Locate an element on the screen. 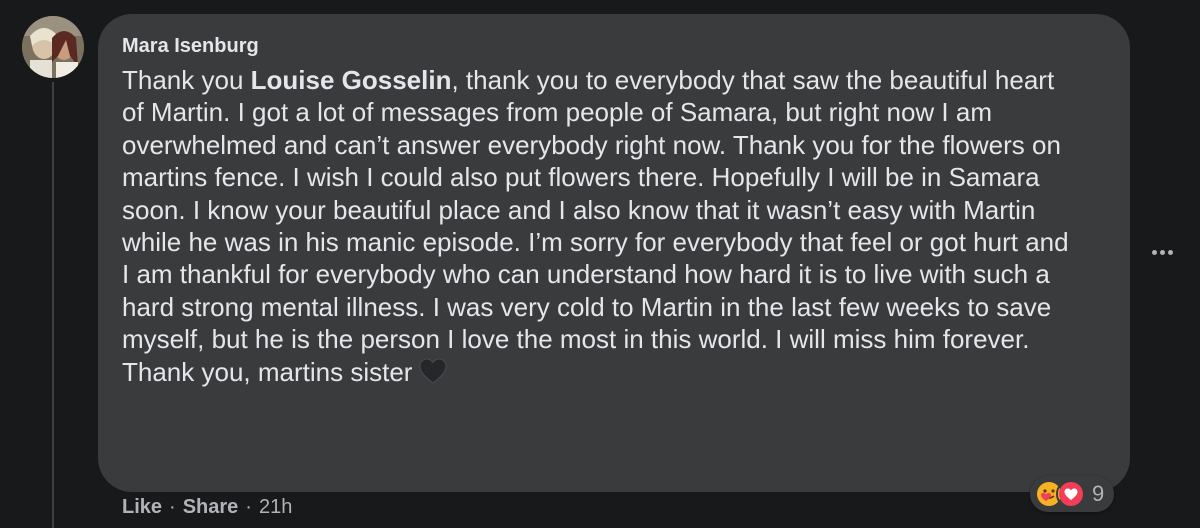 The image size is (1200, 528). reactions-summary: 9 is located at coordinates (1072, 494).